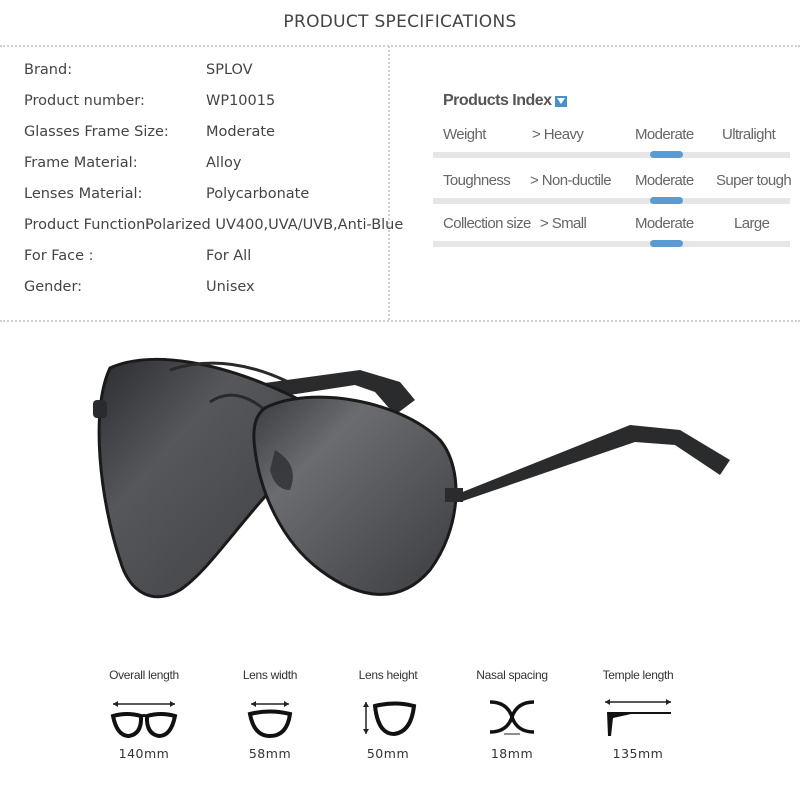 The height and width of the screenshot is (800, 800). I want to click on spec-row-product-number: Product number: WP10015, so click(209, 108).